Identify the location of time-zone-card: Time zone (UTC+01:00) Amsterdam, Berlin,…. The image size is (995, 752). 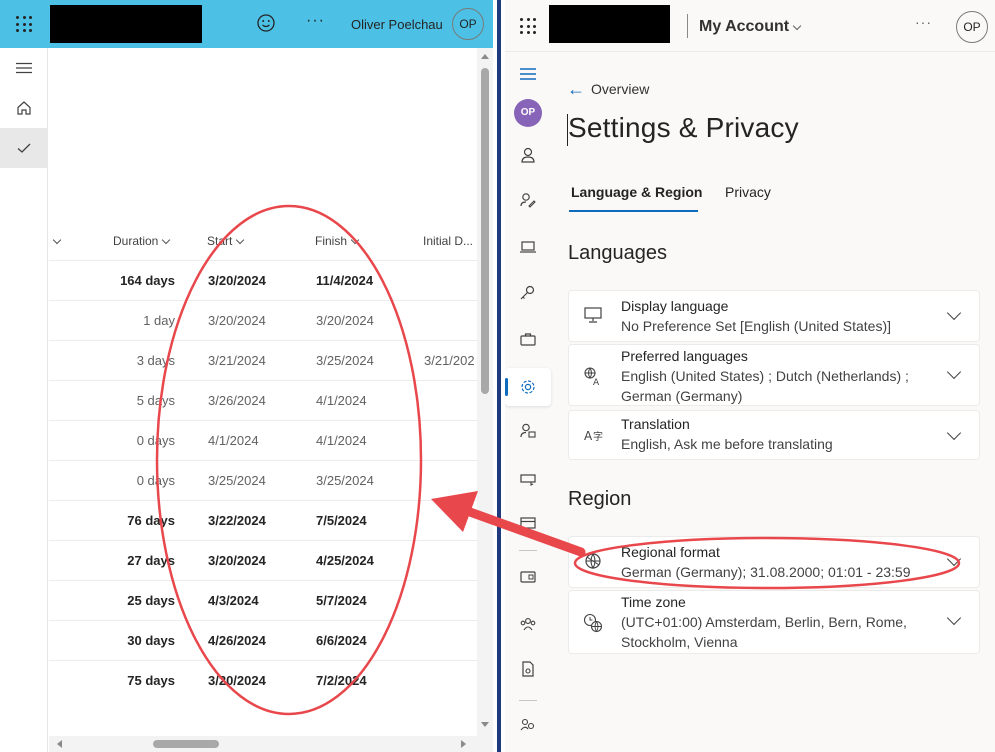
(774, 622).